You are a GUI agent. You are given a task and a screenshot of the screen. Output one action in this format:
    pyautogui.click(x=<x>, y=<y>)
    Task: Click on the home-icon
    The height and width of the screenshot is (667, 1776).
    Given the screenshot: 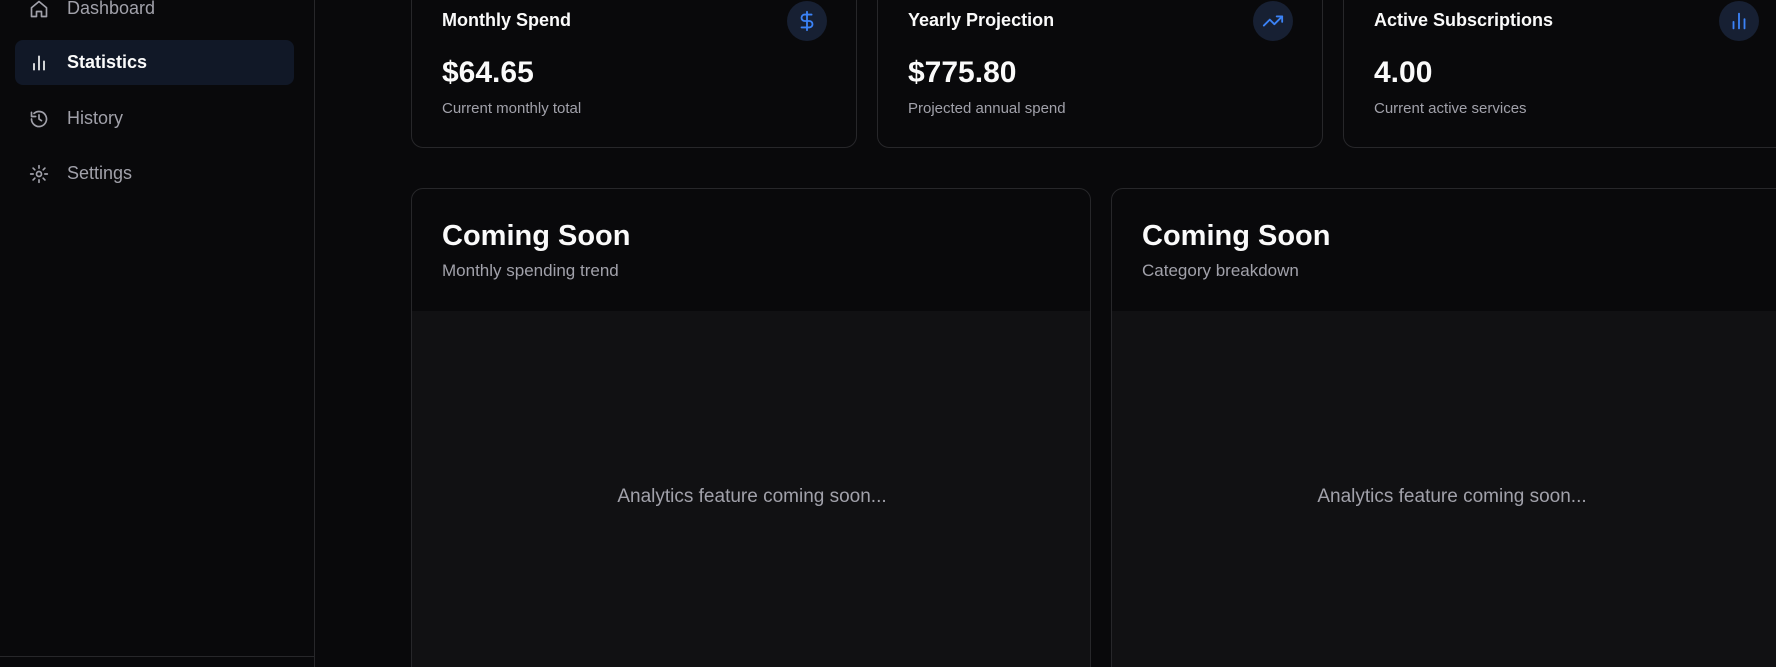 What is the action you would take?
    pyautogui.click(x=39, y=8)
    